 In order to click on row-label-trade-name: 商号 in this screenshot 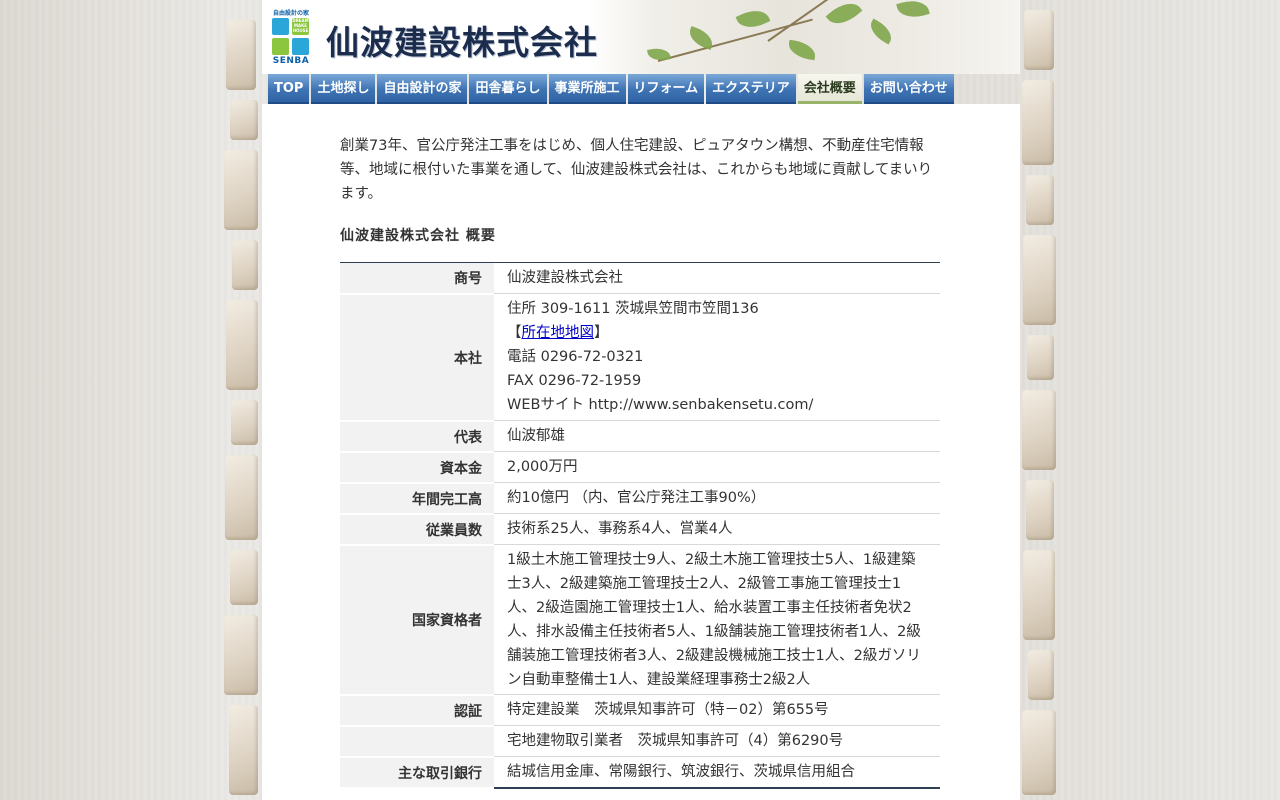, I will do `click(417, 278)`.